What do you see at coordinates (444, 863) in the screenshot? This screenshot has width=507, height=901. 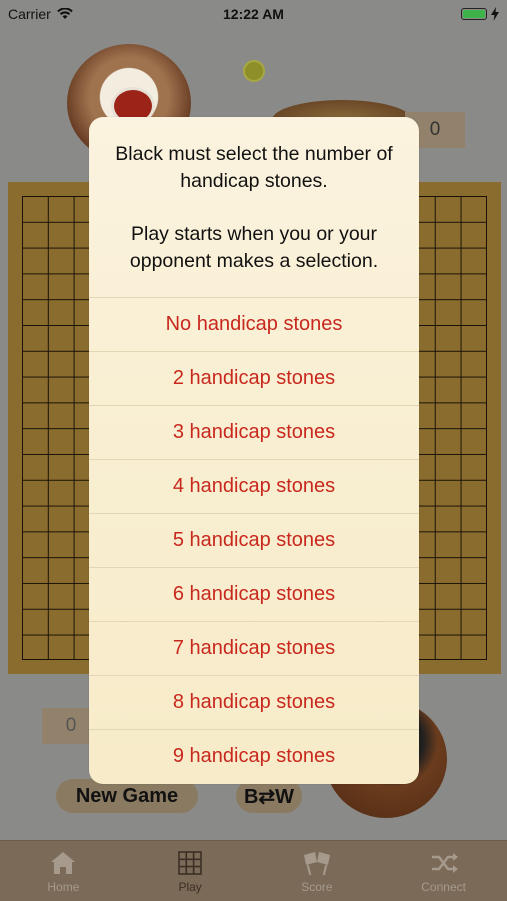 I see `shuffle-icon` at bounding box center [444, 863].